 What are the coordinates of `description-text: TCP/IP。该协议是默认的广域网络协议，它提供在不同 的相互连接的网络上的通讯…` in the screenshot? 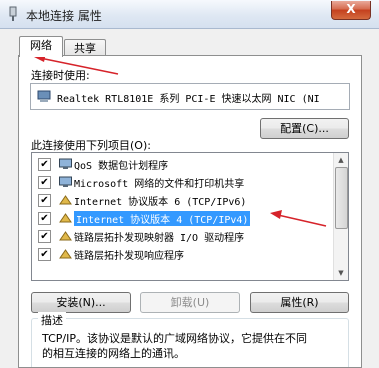 It's located at (192, 346).